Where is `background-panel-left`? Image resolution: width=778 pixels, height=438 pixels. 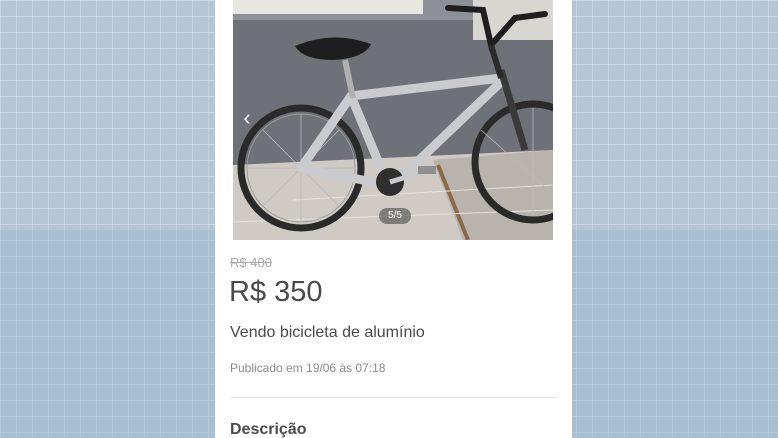 background-panel-left is located at coordinates (107, 334).